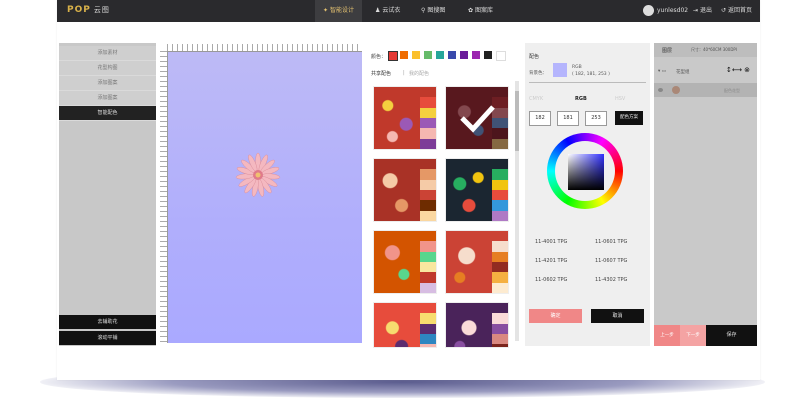 The width and height of the screenshot is (805, 405). What do you see at coordinates (387, 11) in the screenshot?
I see `nav-virtual-fitting: ♟ 云试衣` at bounding box center [387, 11].